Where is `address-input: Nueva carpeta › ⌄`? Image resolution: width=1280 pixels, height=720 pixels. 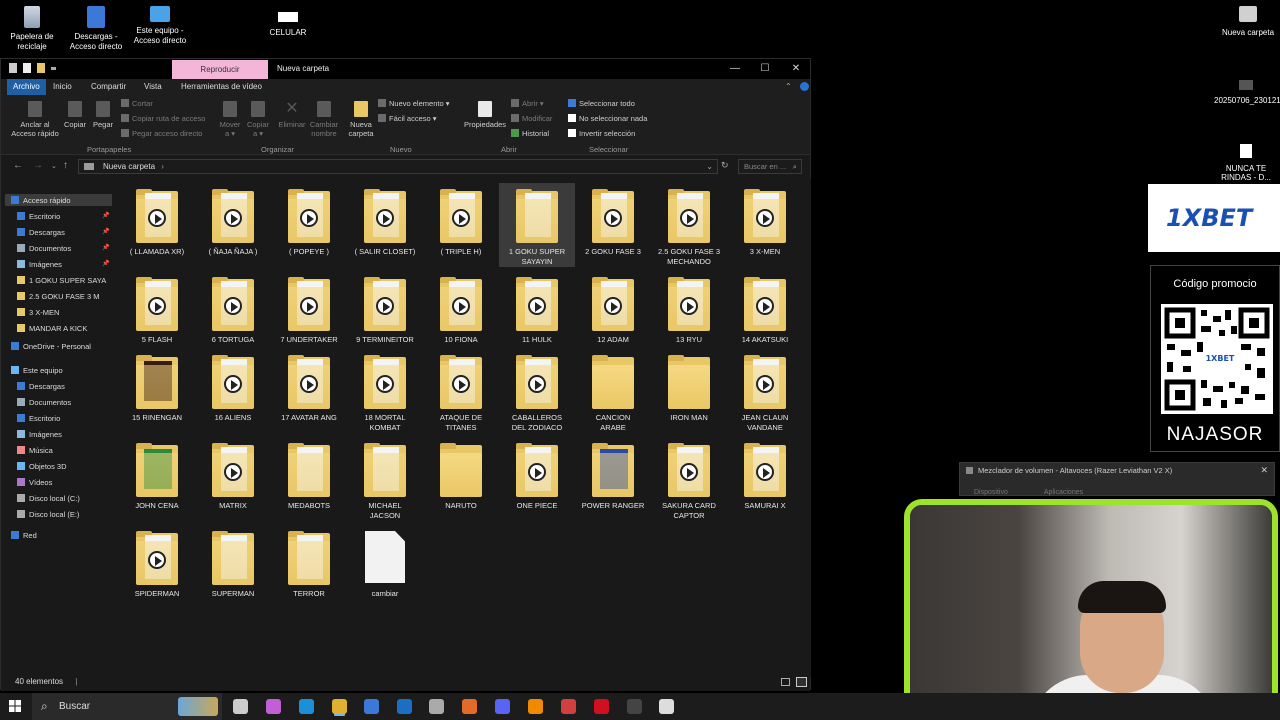 address-input: Nueva carpeta › ⌄ is located at coordinates (398, 166).